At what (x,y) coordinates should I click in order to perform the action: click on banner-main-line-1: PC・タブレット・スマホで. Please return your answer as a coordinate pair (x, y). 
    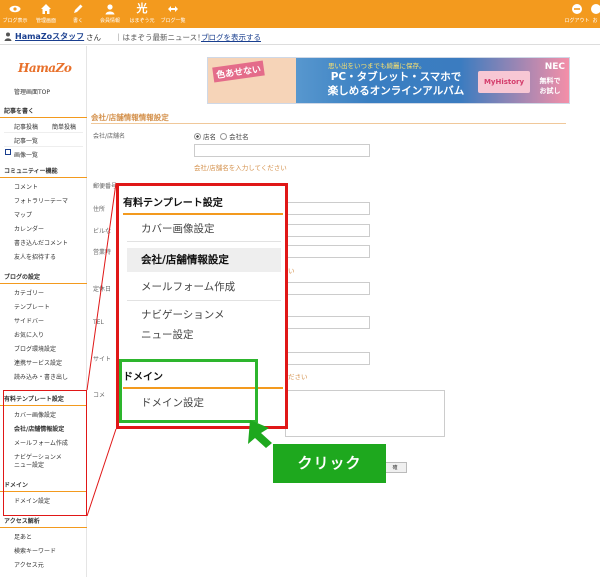
    Looking at the image, I should click on (396, 77).